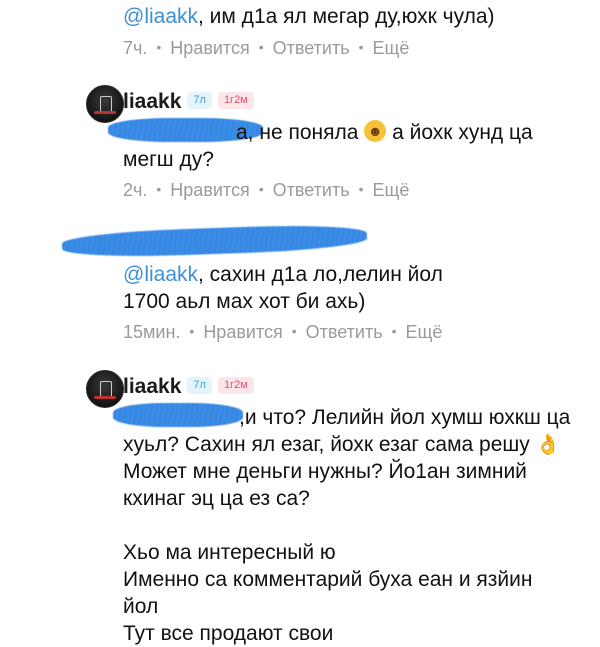 This screenshot has width=600, height=647. I want to click on comment-body: , сахин д1а ло,лелин йол, so click(320, 274).